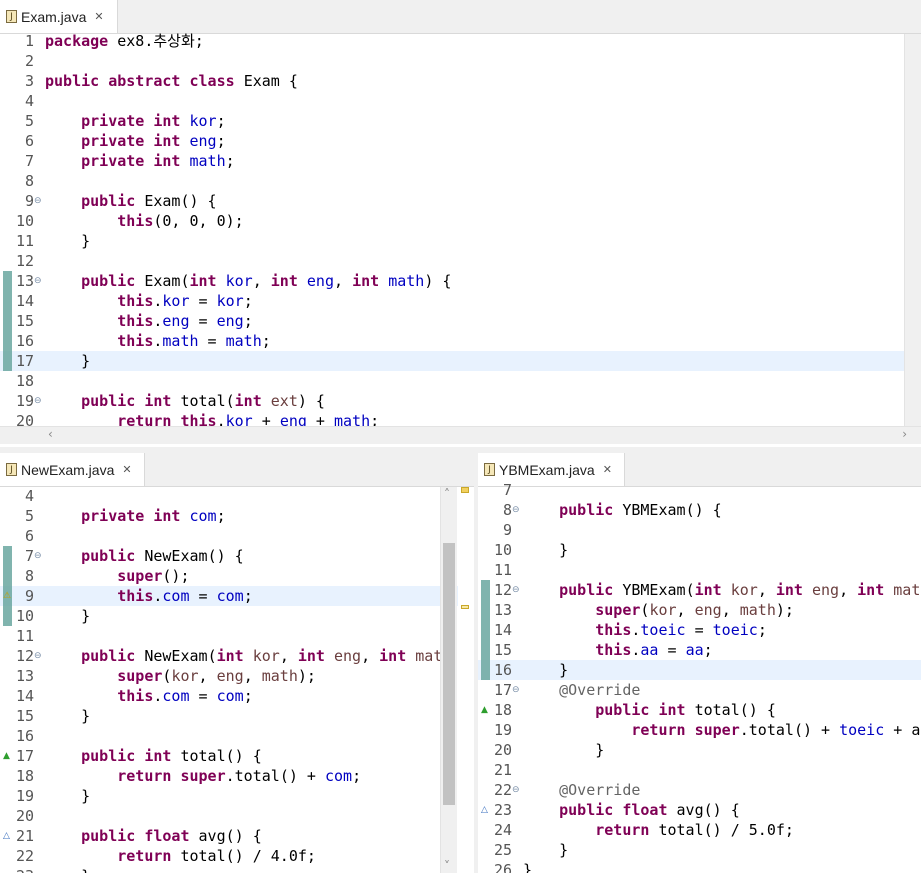 The image size is (921, 873). What do you see at coordinates (502, 850) in the screenshot?
I see `line-number: 25` at bounding box center [502, 850].